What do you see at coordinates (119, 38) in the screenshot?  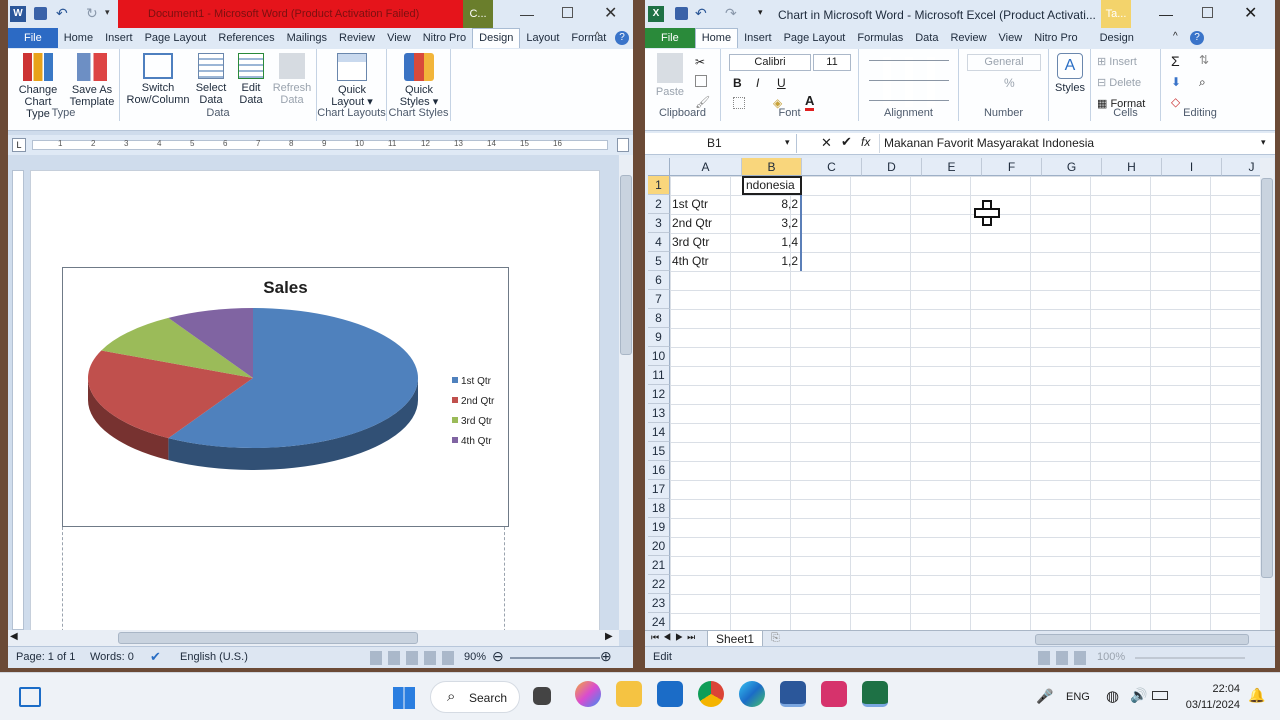 I see `tab-insert: Insert` at bounding box center [119, 38].